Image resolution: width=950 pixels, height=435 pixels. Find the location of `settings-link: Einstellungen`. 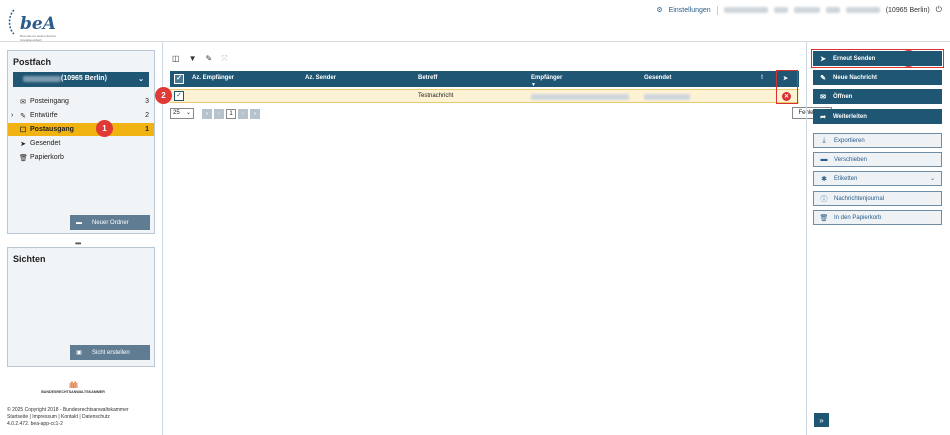

settings-link: Einstellungen is located at coordinates (690, 10).